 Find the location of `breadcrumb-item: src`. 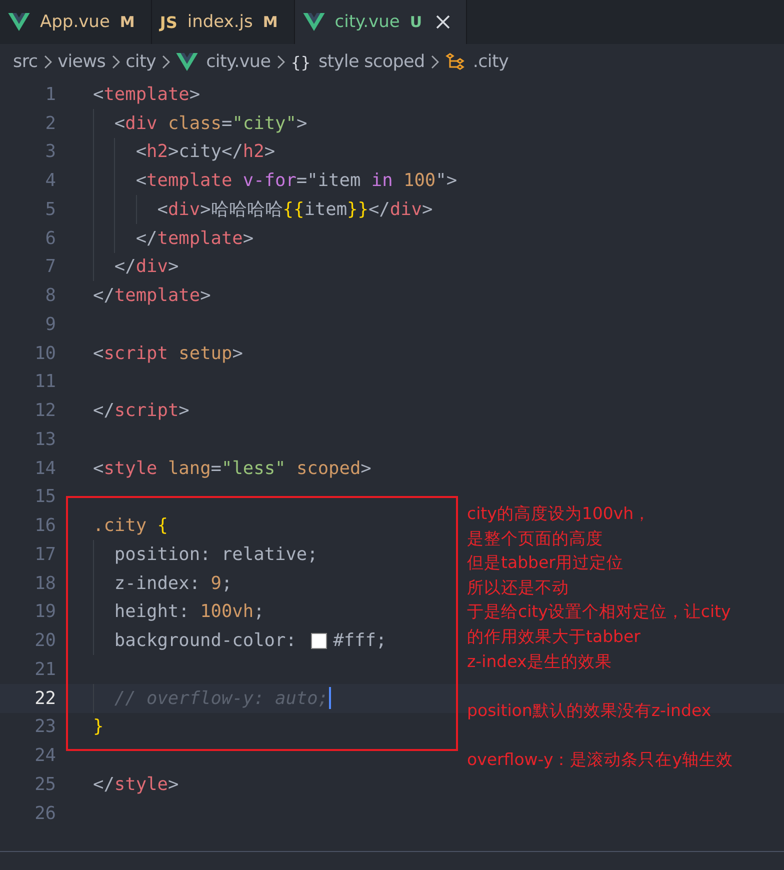

breadcrumb-item: src is located at coordinates (25, 62).